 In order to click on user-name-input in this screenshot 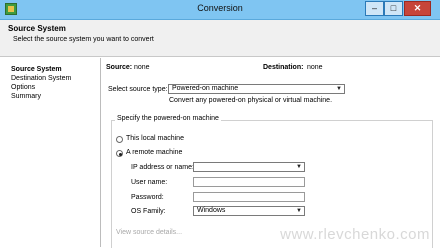, I will do `click(249, 182)`.